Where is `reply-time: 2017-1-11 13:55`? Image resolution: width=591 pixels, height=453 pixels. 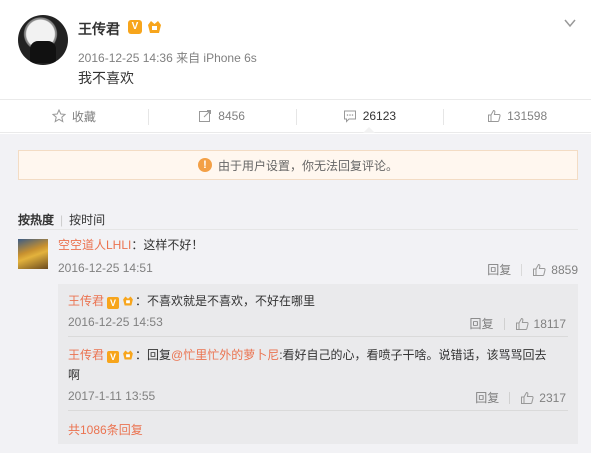
reply-time: 2017-1-11 13:55 is located at coordinates (112, 396).